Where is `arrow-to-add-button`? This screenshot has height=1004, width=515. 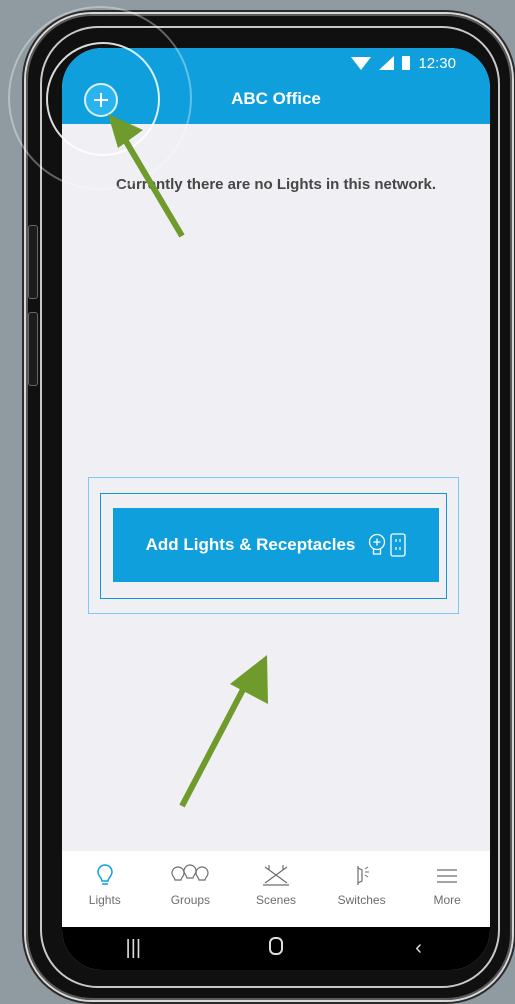 arrow-to-add-button is located at coordinates (146, 176).